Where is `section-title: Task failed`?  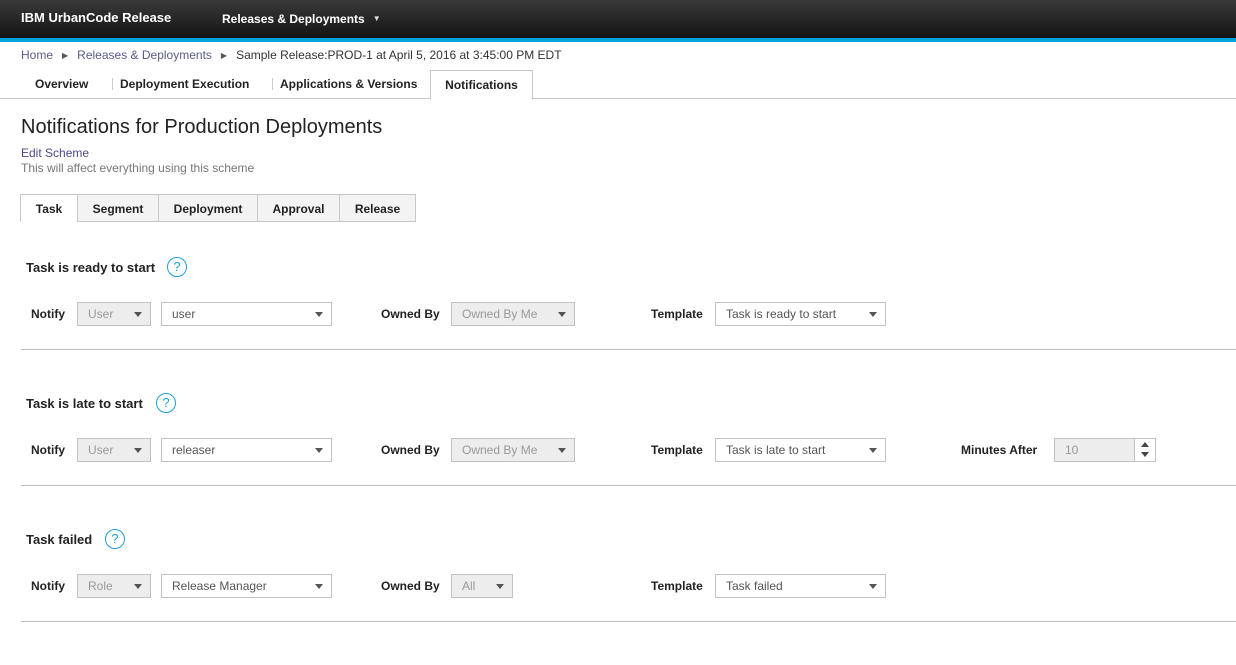
section-title: Task failed is located at coordinates (59, 539).